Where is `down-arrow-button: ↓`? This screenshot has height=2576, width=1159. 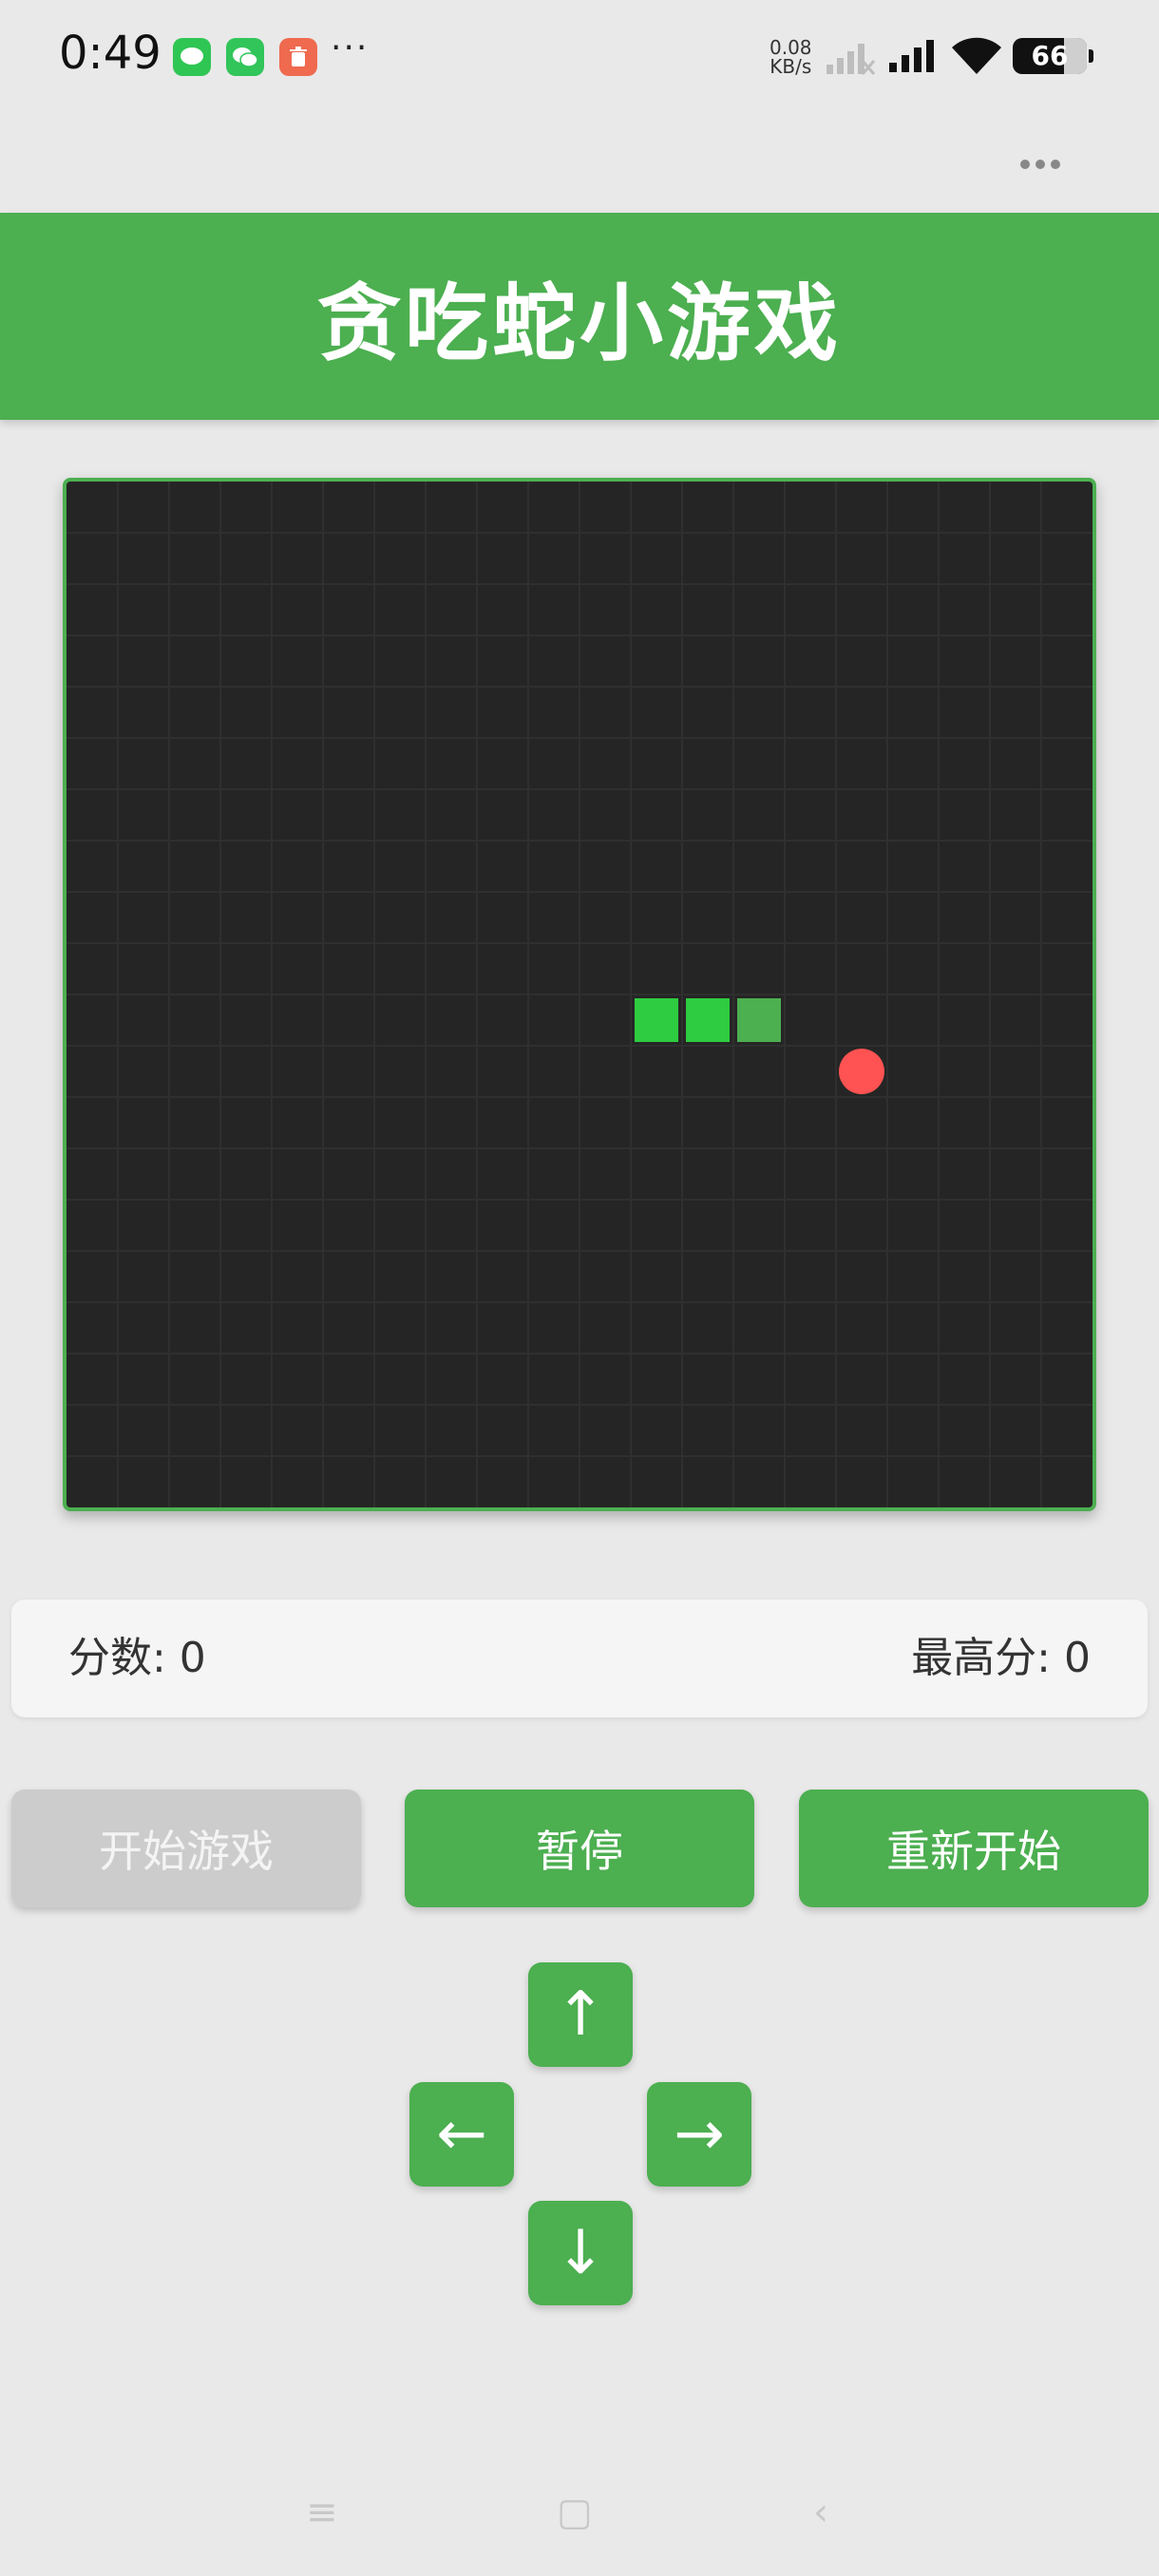
down-arrow-button: ↓ is located at coordinates (580, 2253).